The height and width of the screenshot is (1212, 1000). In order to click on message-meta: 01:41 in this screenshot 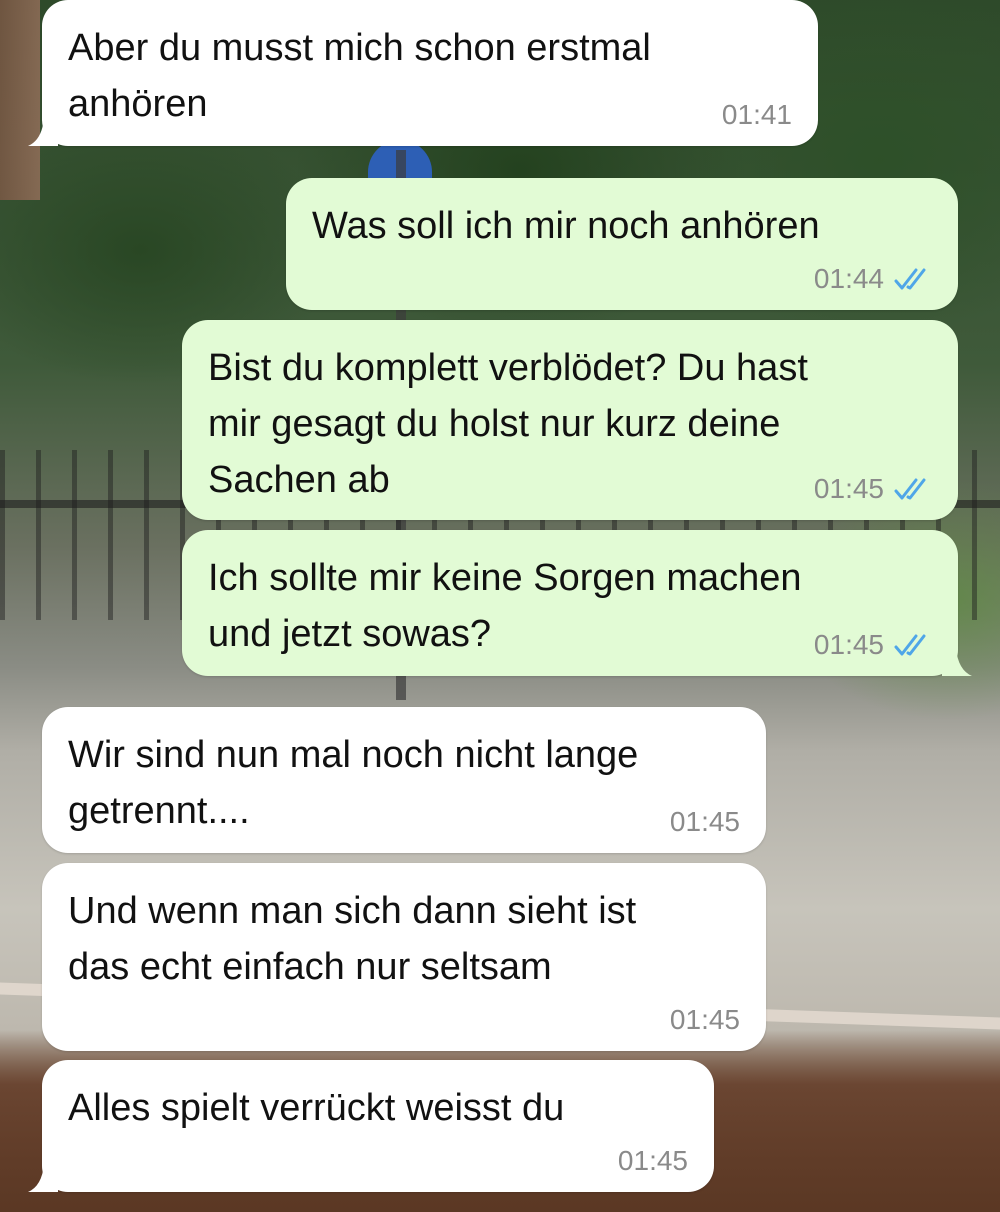, I will do `click(757, 115)`.